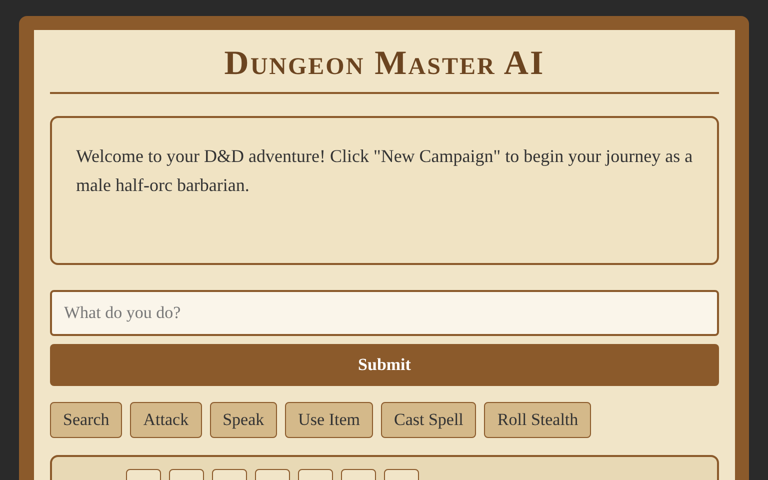 This screenshot has width=768, height=480. What do you see at coordinates (384, 365) in the screenshot?
I see `submit-button: Submit` at bounding box center [384, 365].